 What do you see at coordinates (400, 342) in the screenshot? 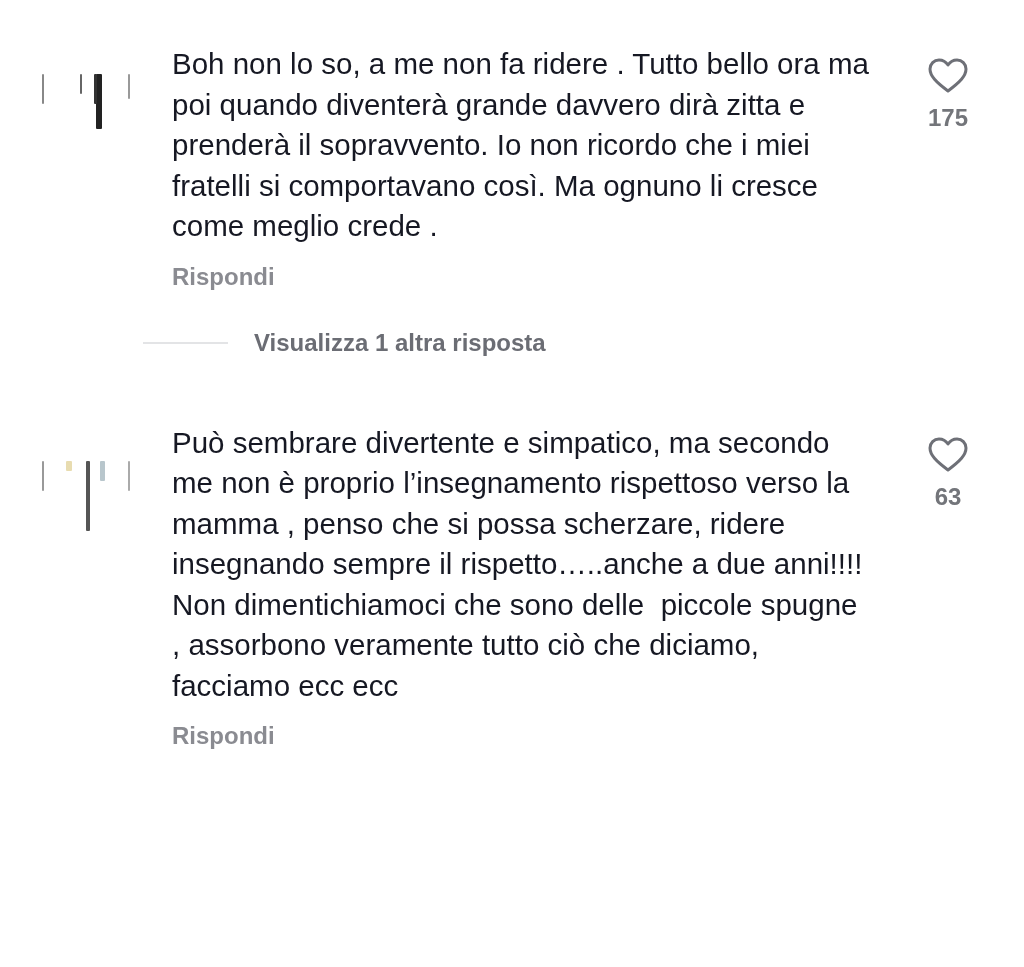
I see `view-replies-link: Visualizza 1 altra risposta` at bounding box center [400, 342].